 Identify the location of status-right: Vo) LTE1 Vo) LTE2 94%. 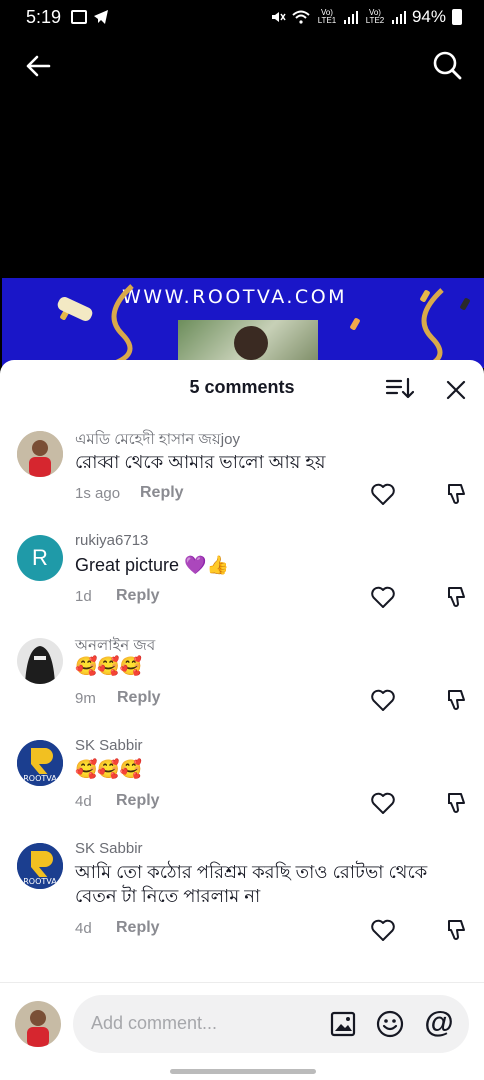
(366, 17).